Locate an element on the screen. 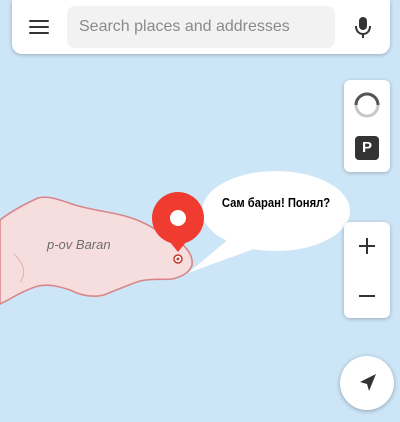 The image size is (400, 422). traffic-icon is located at coordinates (367, 105).